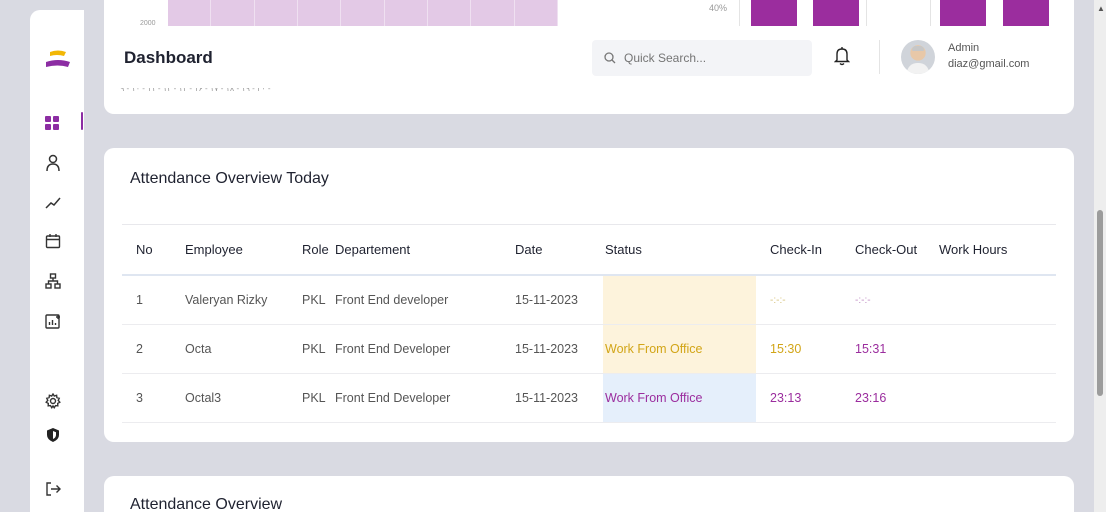 The image size is (1106, 512). I want to click on col-department: Departement, so click(373, 249).